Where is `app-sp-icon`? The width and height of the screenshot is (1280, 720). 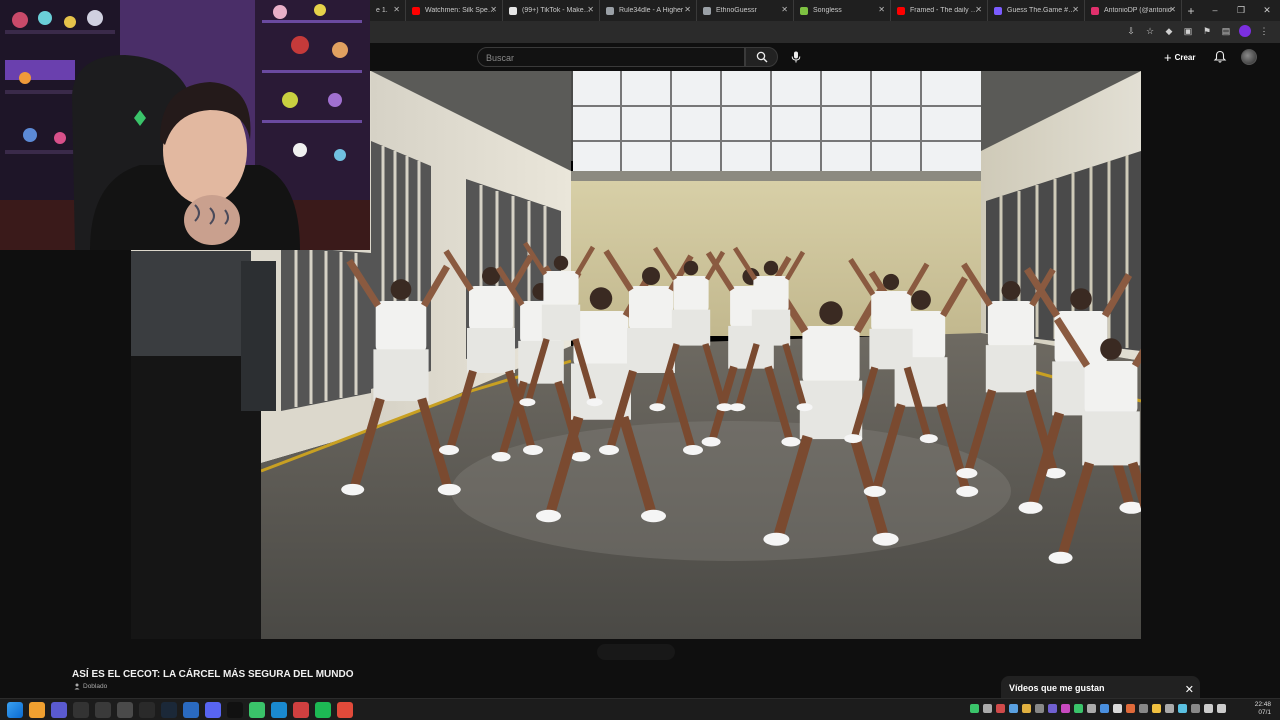
app-sp-icon is located at coordinates (323, 710).